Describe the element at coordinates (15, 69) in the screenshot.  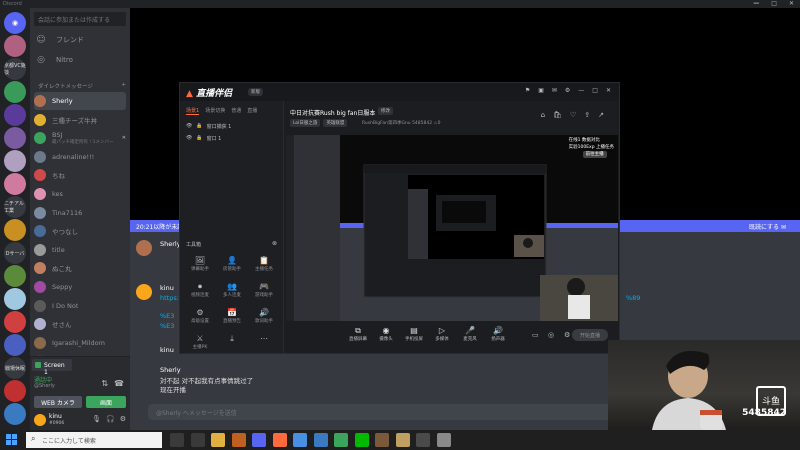
I see `server-icon: 京都VC雑談` at that location.